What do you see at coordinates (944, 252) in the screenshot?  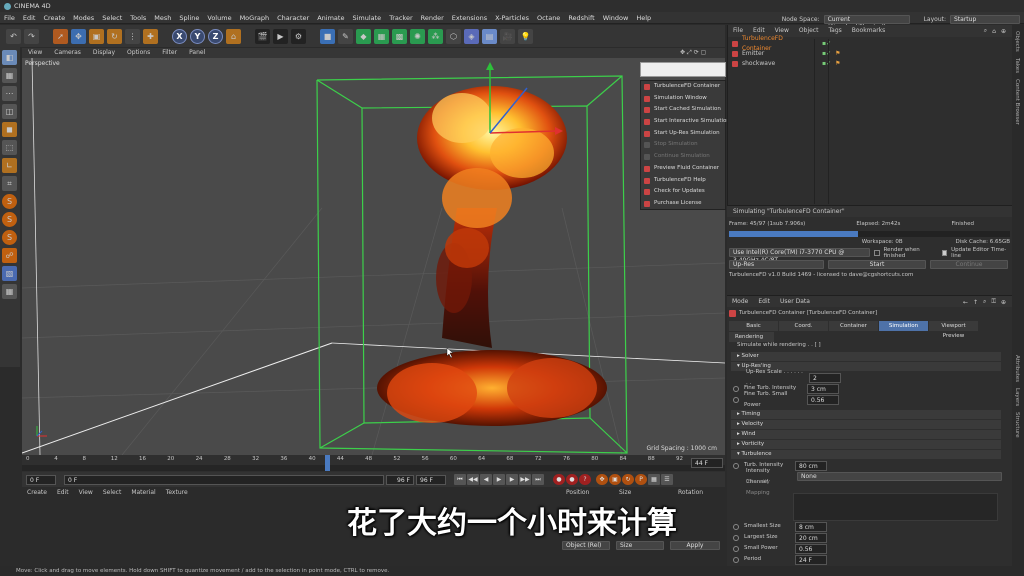 I see `update-editor-checkbox` at bounding box center [944, 252].